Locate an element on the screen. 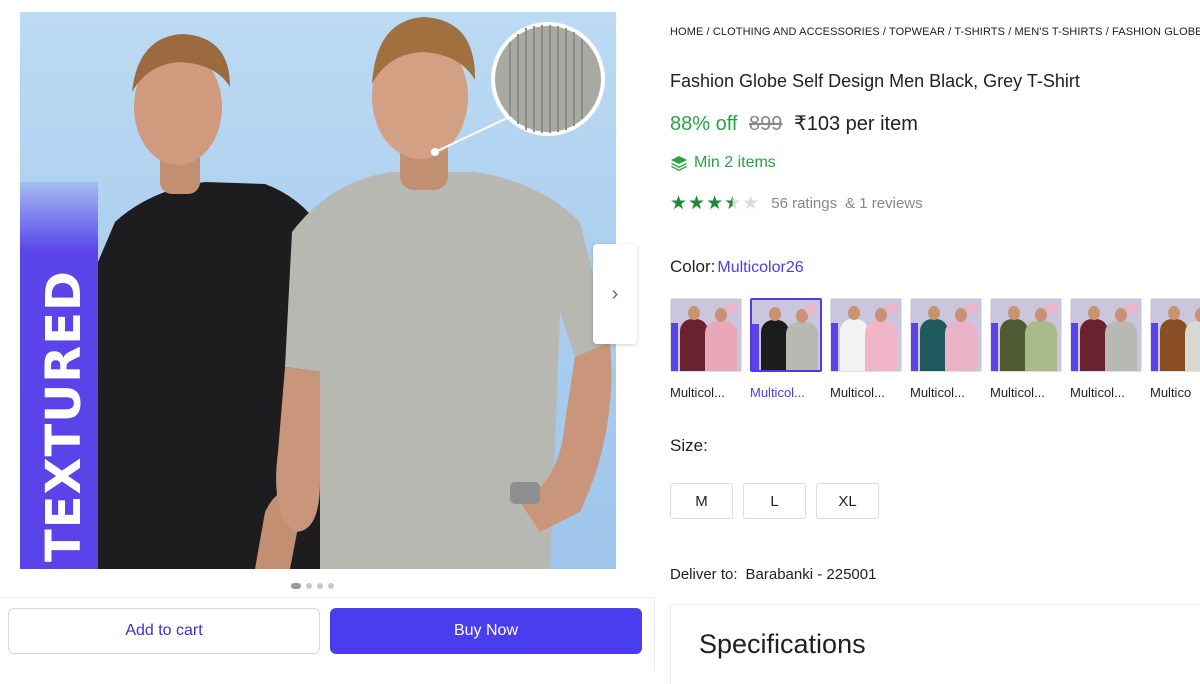 This screenshot has height=684, width=1200. size-option-l: L is located at coordinates (774, 501).